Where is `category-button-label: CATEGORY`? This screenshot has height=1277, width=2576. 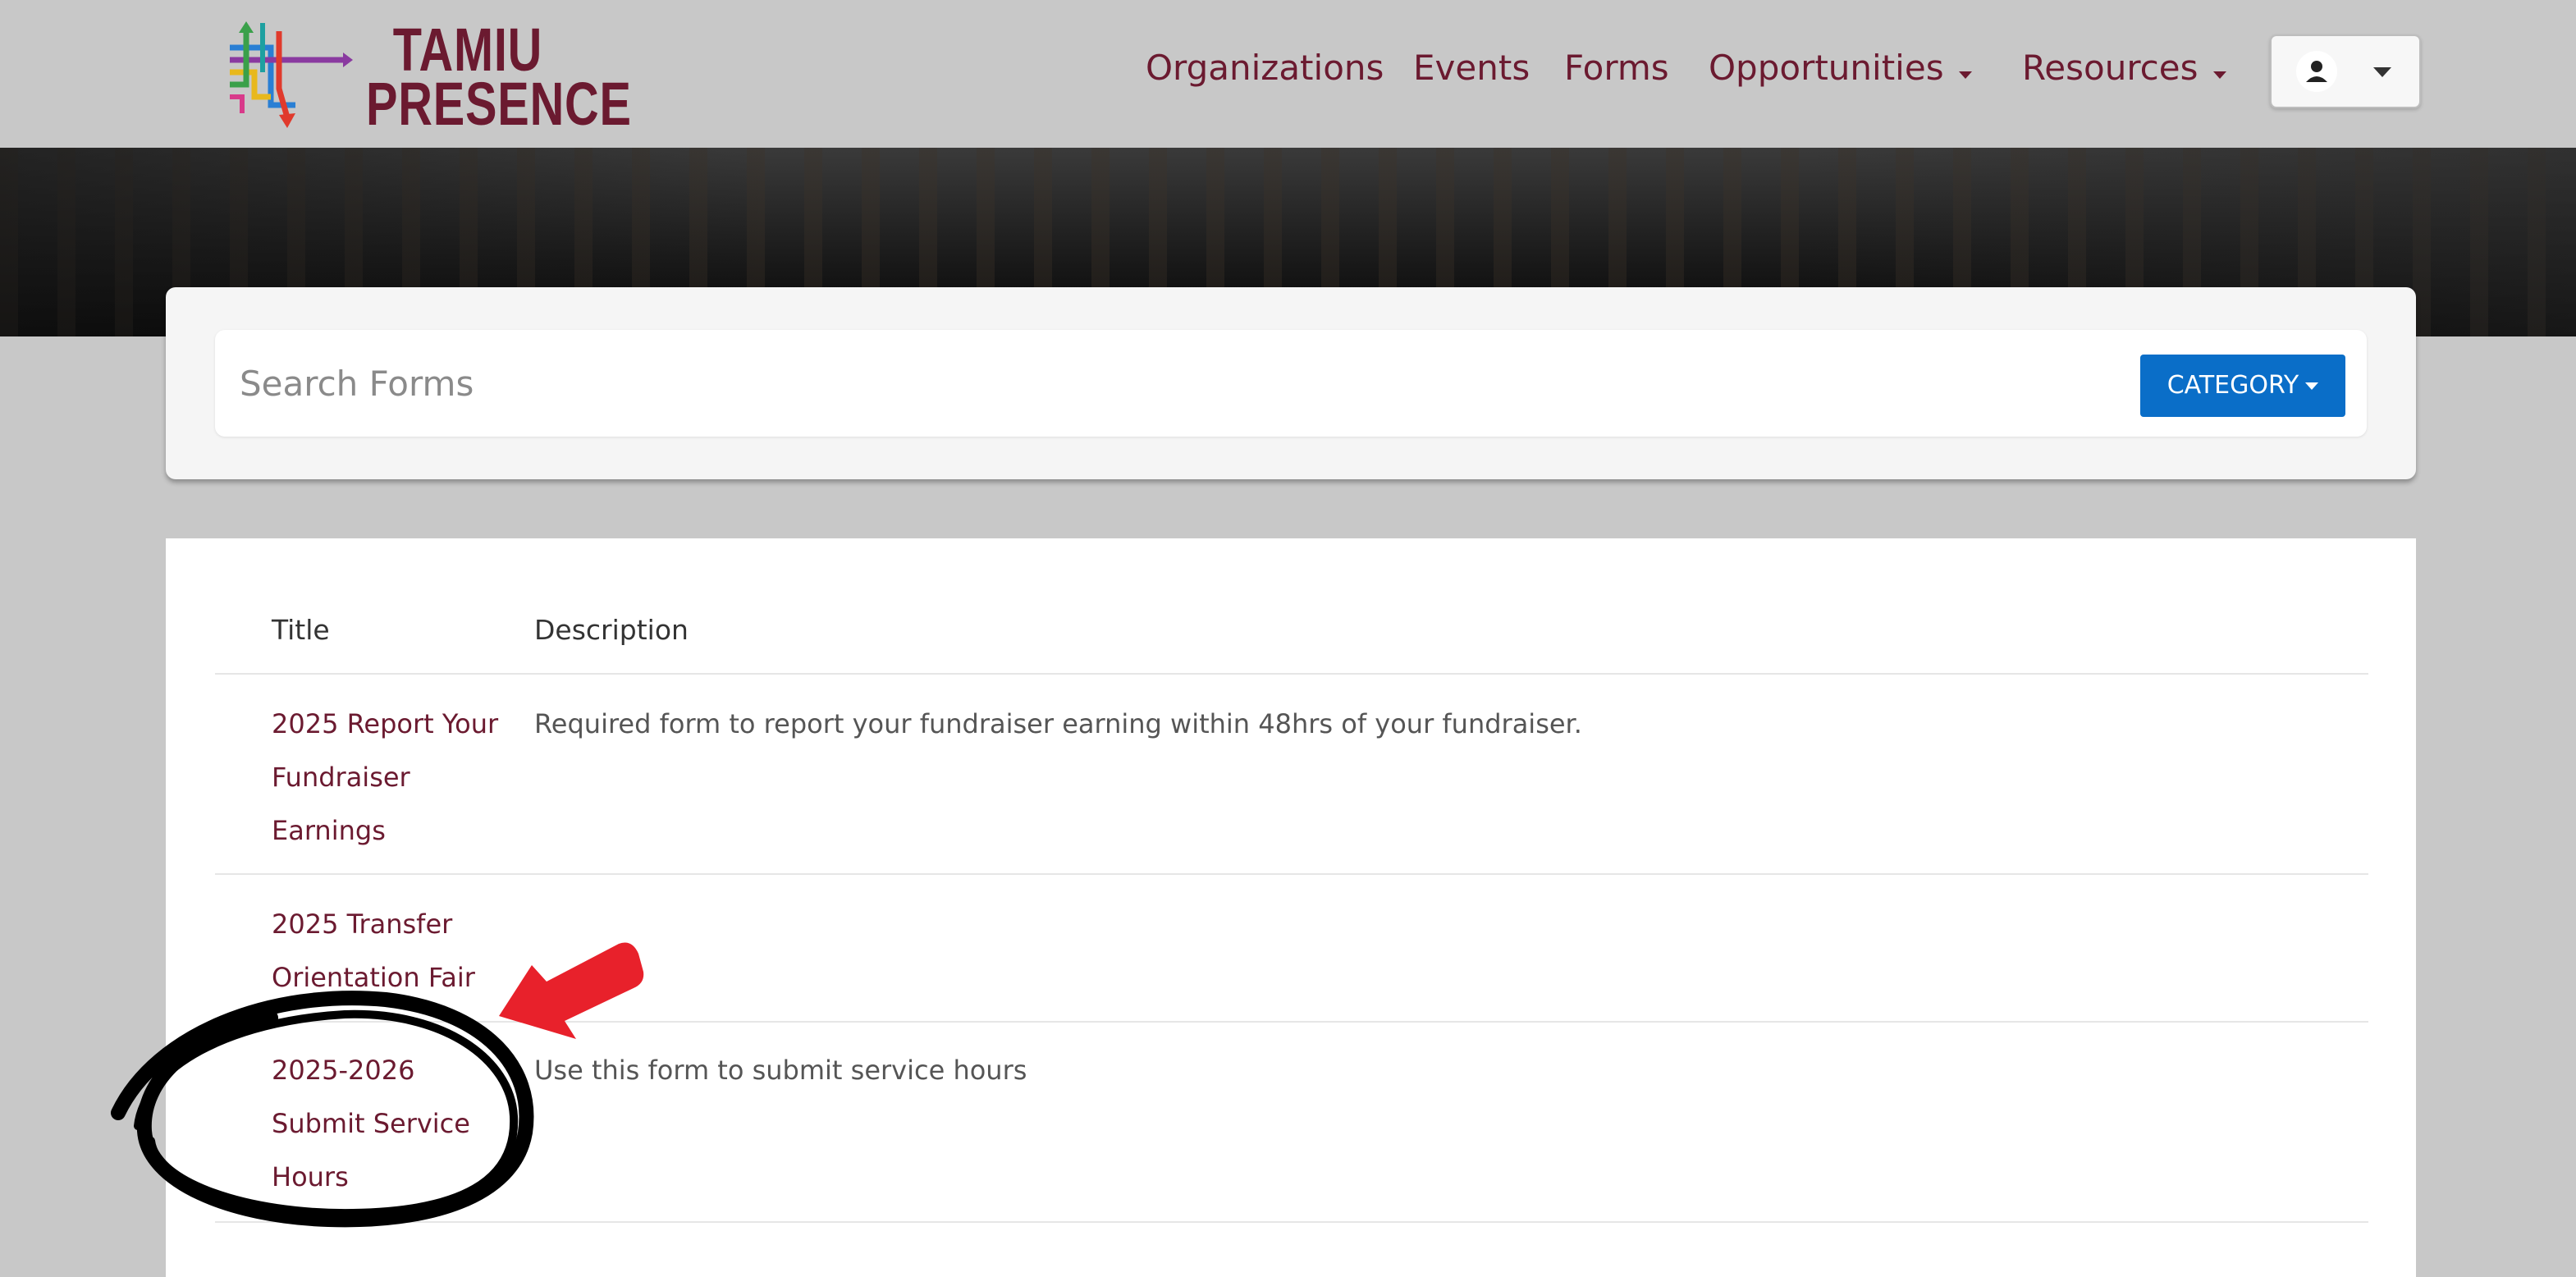 category-button-label: CATEGORY is located at coordinates (2232, 385).